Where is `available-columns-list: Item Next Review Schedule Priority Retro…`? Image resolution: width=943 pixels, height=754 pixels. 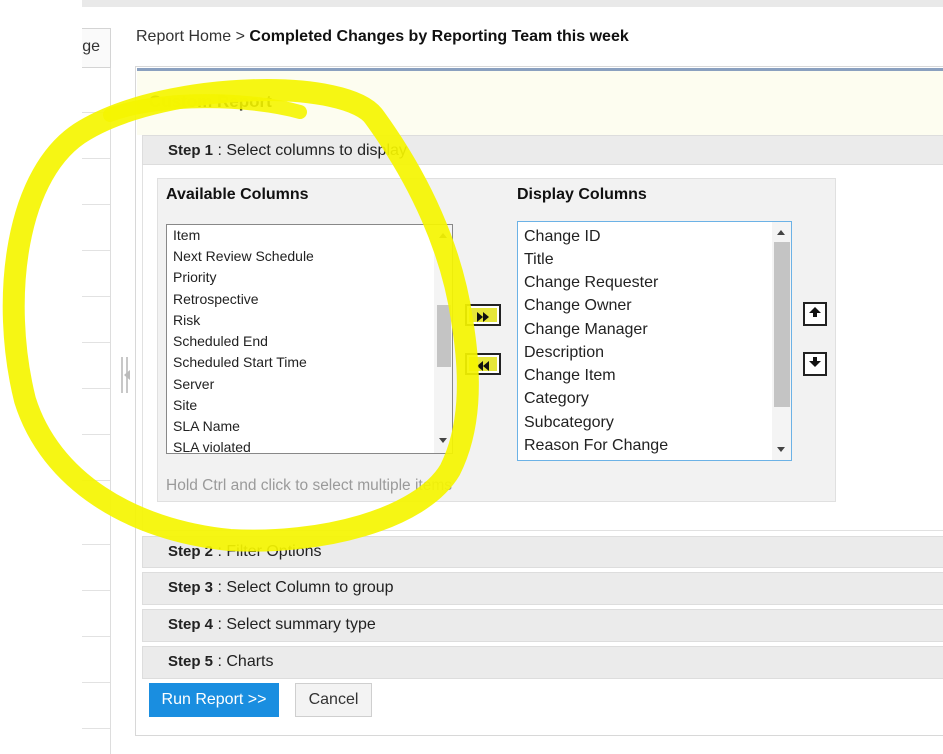 available-columns-list: Item Next Review Schedule Priority Retro… is located at coordinates (309, 339).